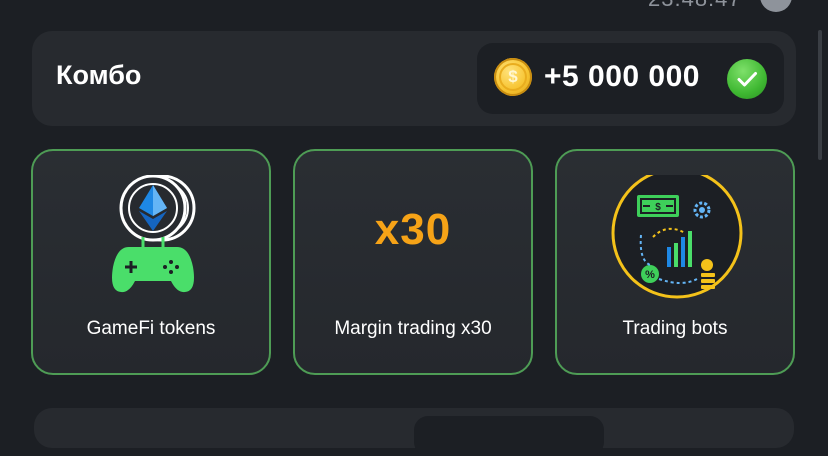  I want to click on x30-icon: x30, so click(413, 229).